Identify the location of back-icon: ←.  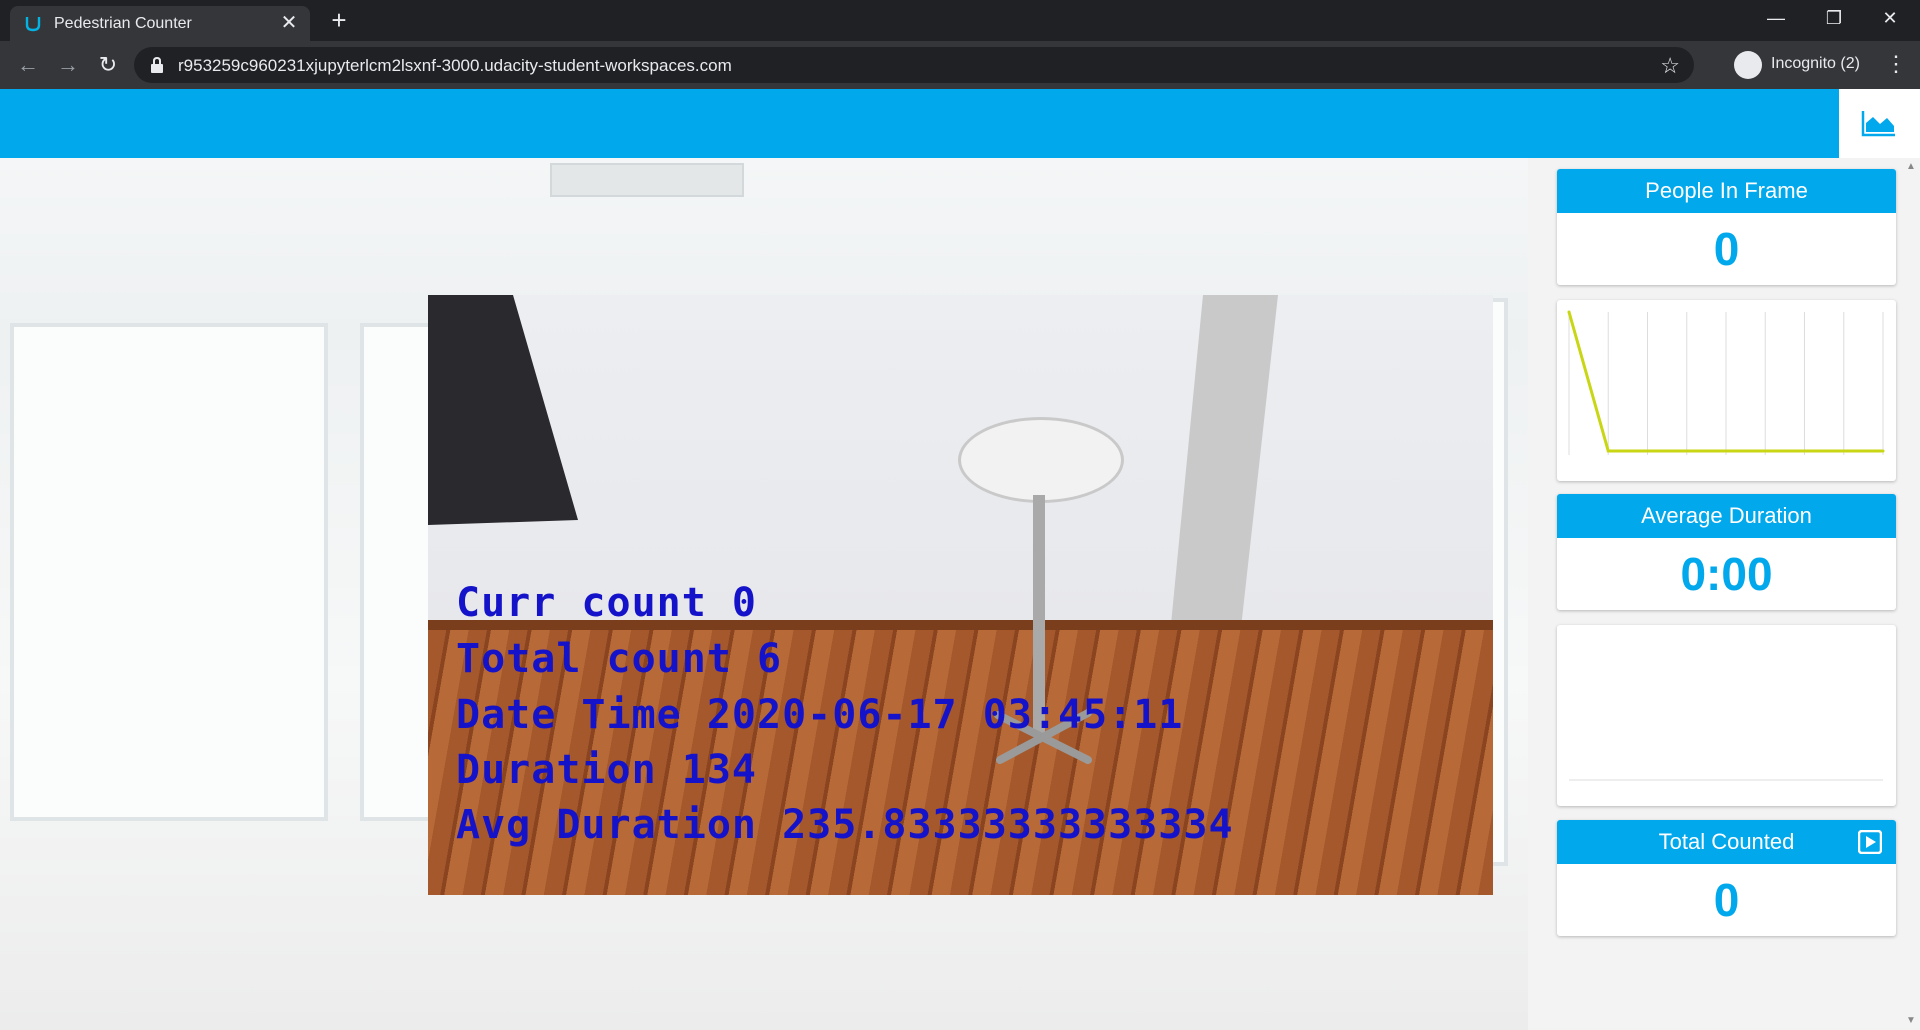
(28, 65).